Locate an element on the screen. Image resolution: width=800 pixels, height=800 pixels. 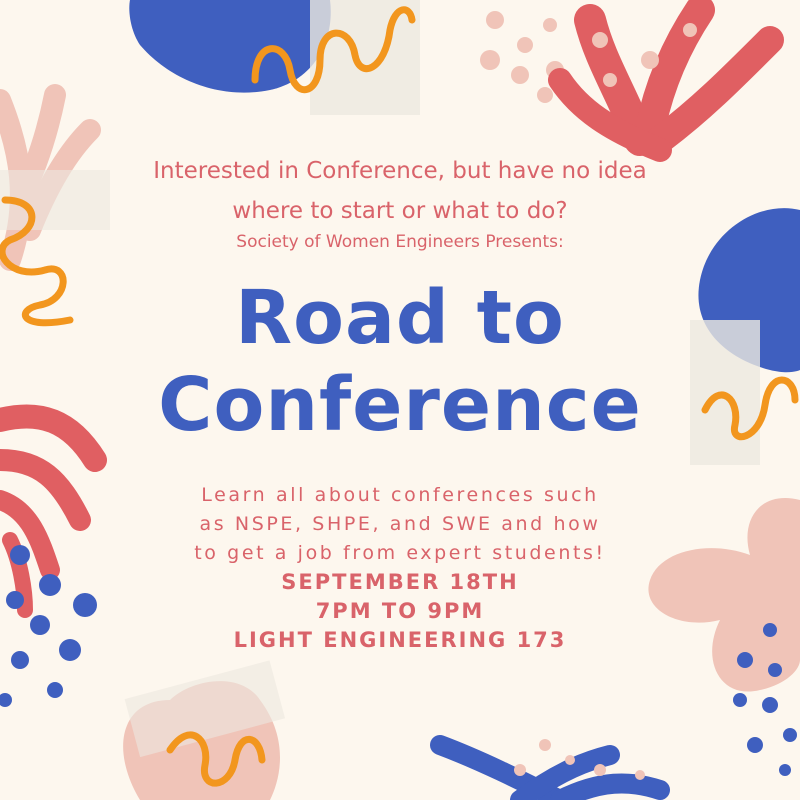
event-location: LIGHT ENGINEERING 173 is located at coordinates (400, 640).